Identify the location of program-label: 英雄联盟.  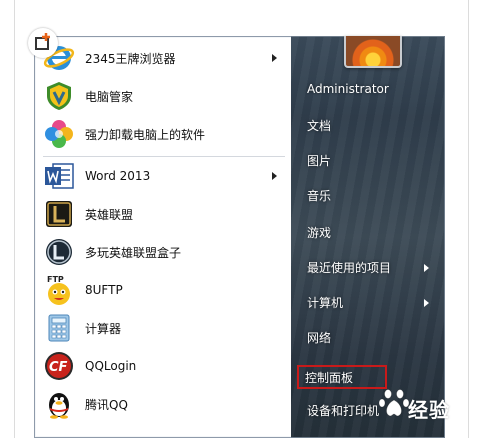
(109, 214).